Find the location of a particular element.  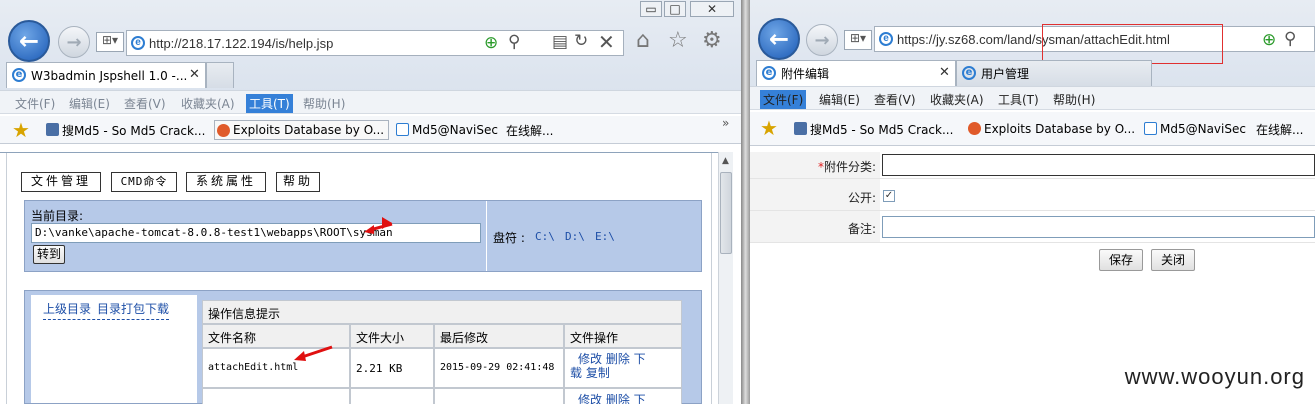

tab-title: 附件编辑 is located at coordinates (805, 74).